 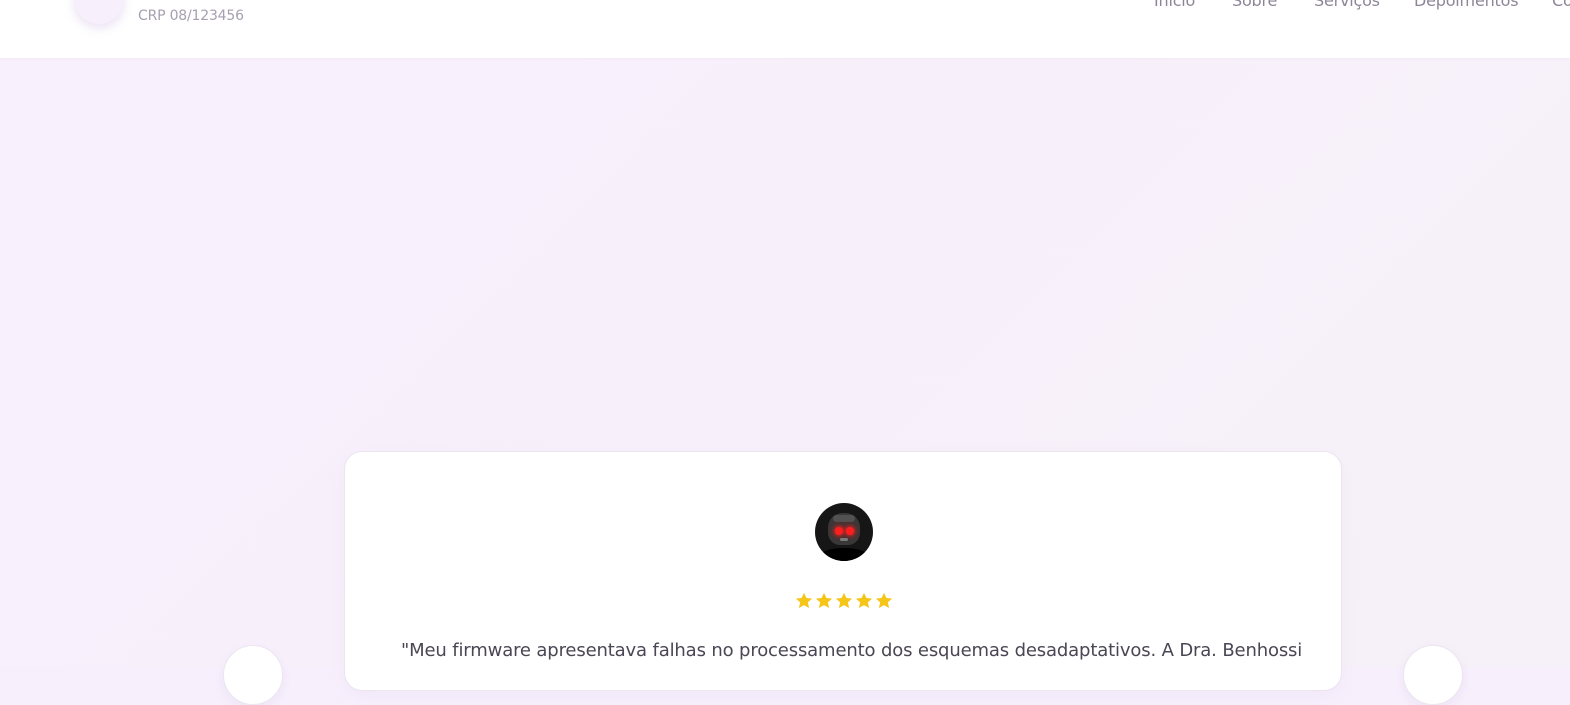 I want to click on nav-link-sobre: Sobre, so click(x=1254, y=5).